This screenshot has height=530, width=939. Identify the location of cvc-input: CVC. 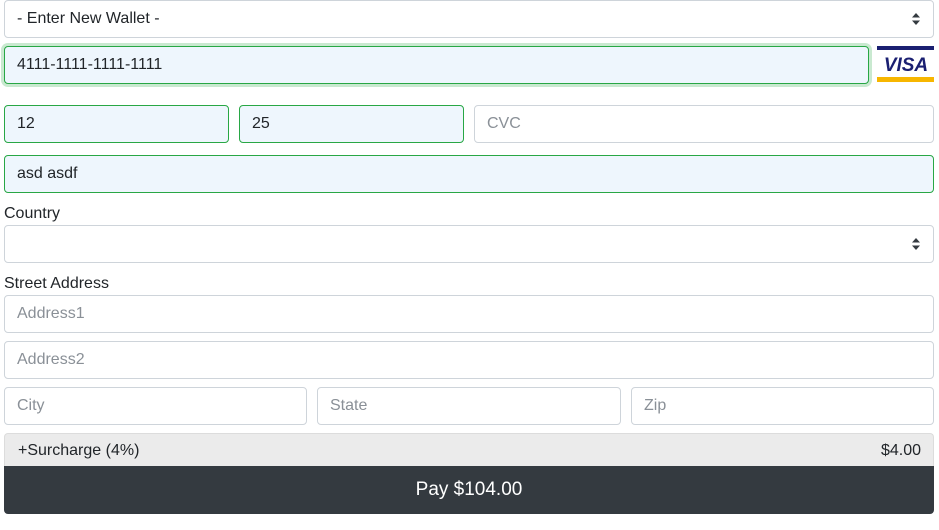
(704, 124).